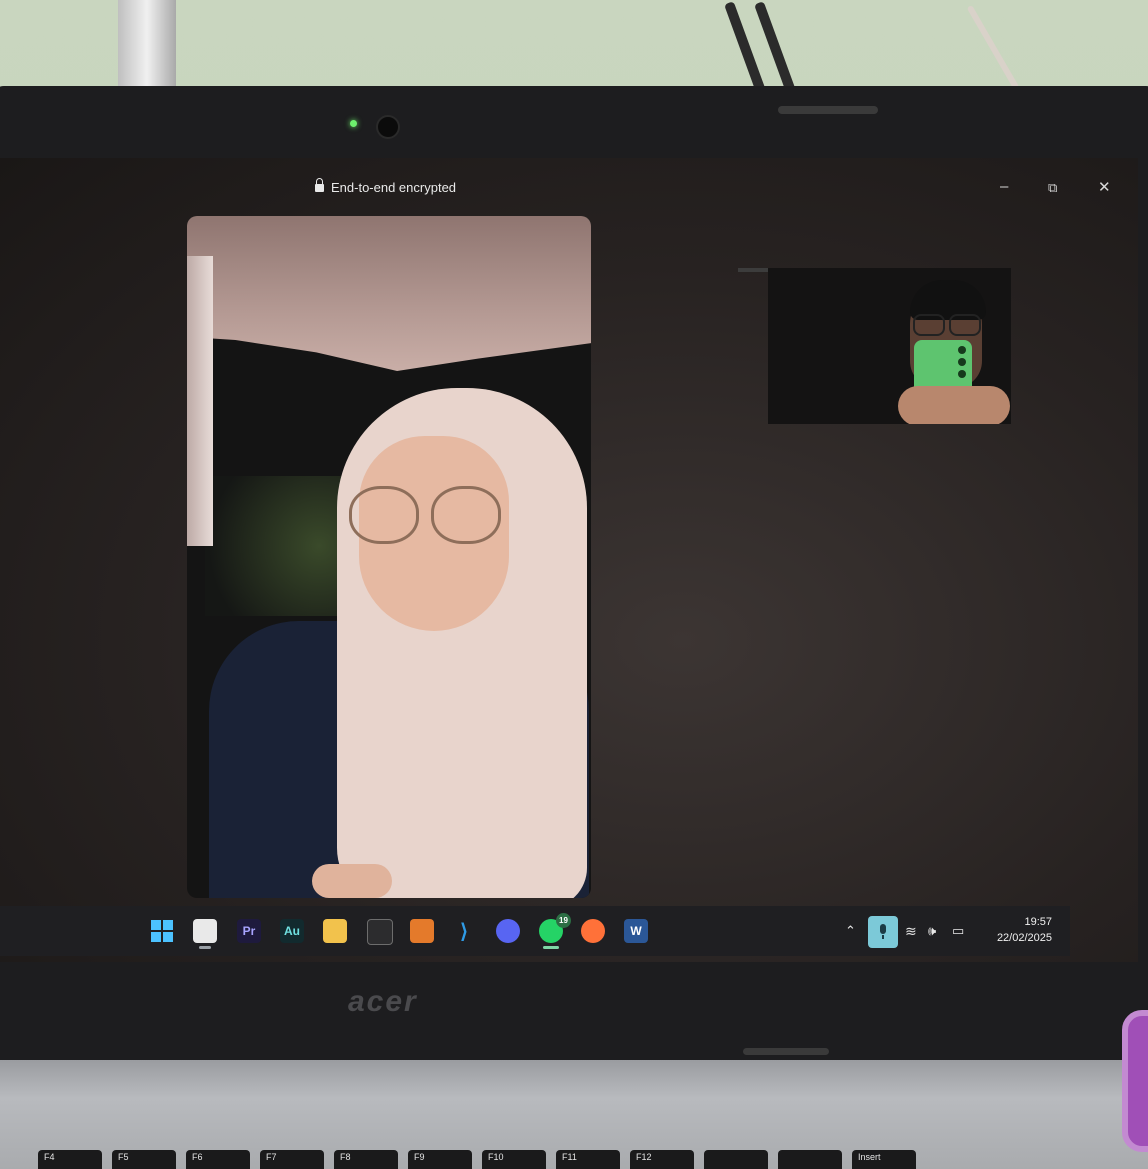  Describe the element at coordinates (1104, 187) in the screenshot. I see `close-button: ✕` at that location.